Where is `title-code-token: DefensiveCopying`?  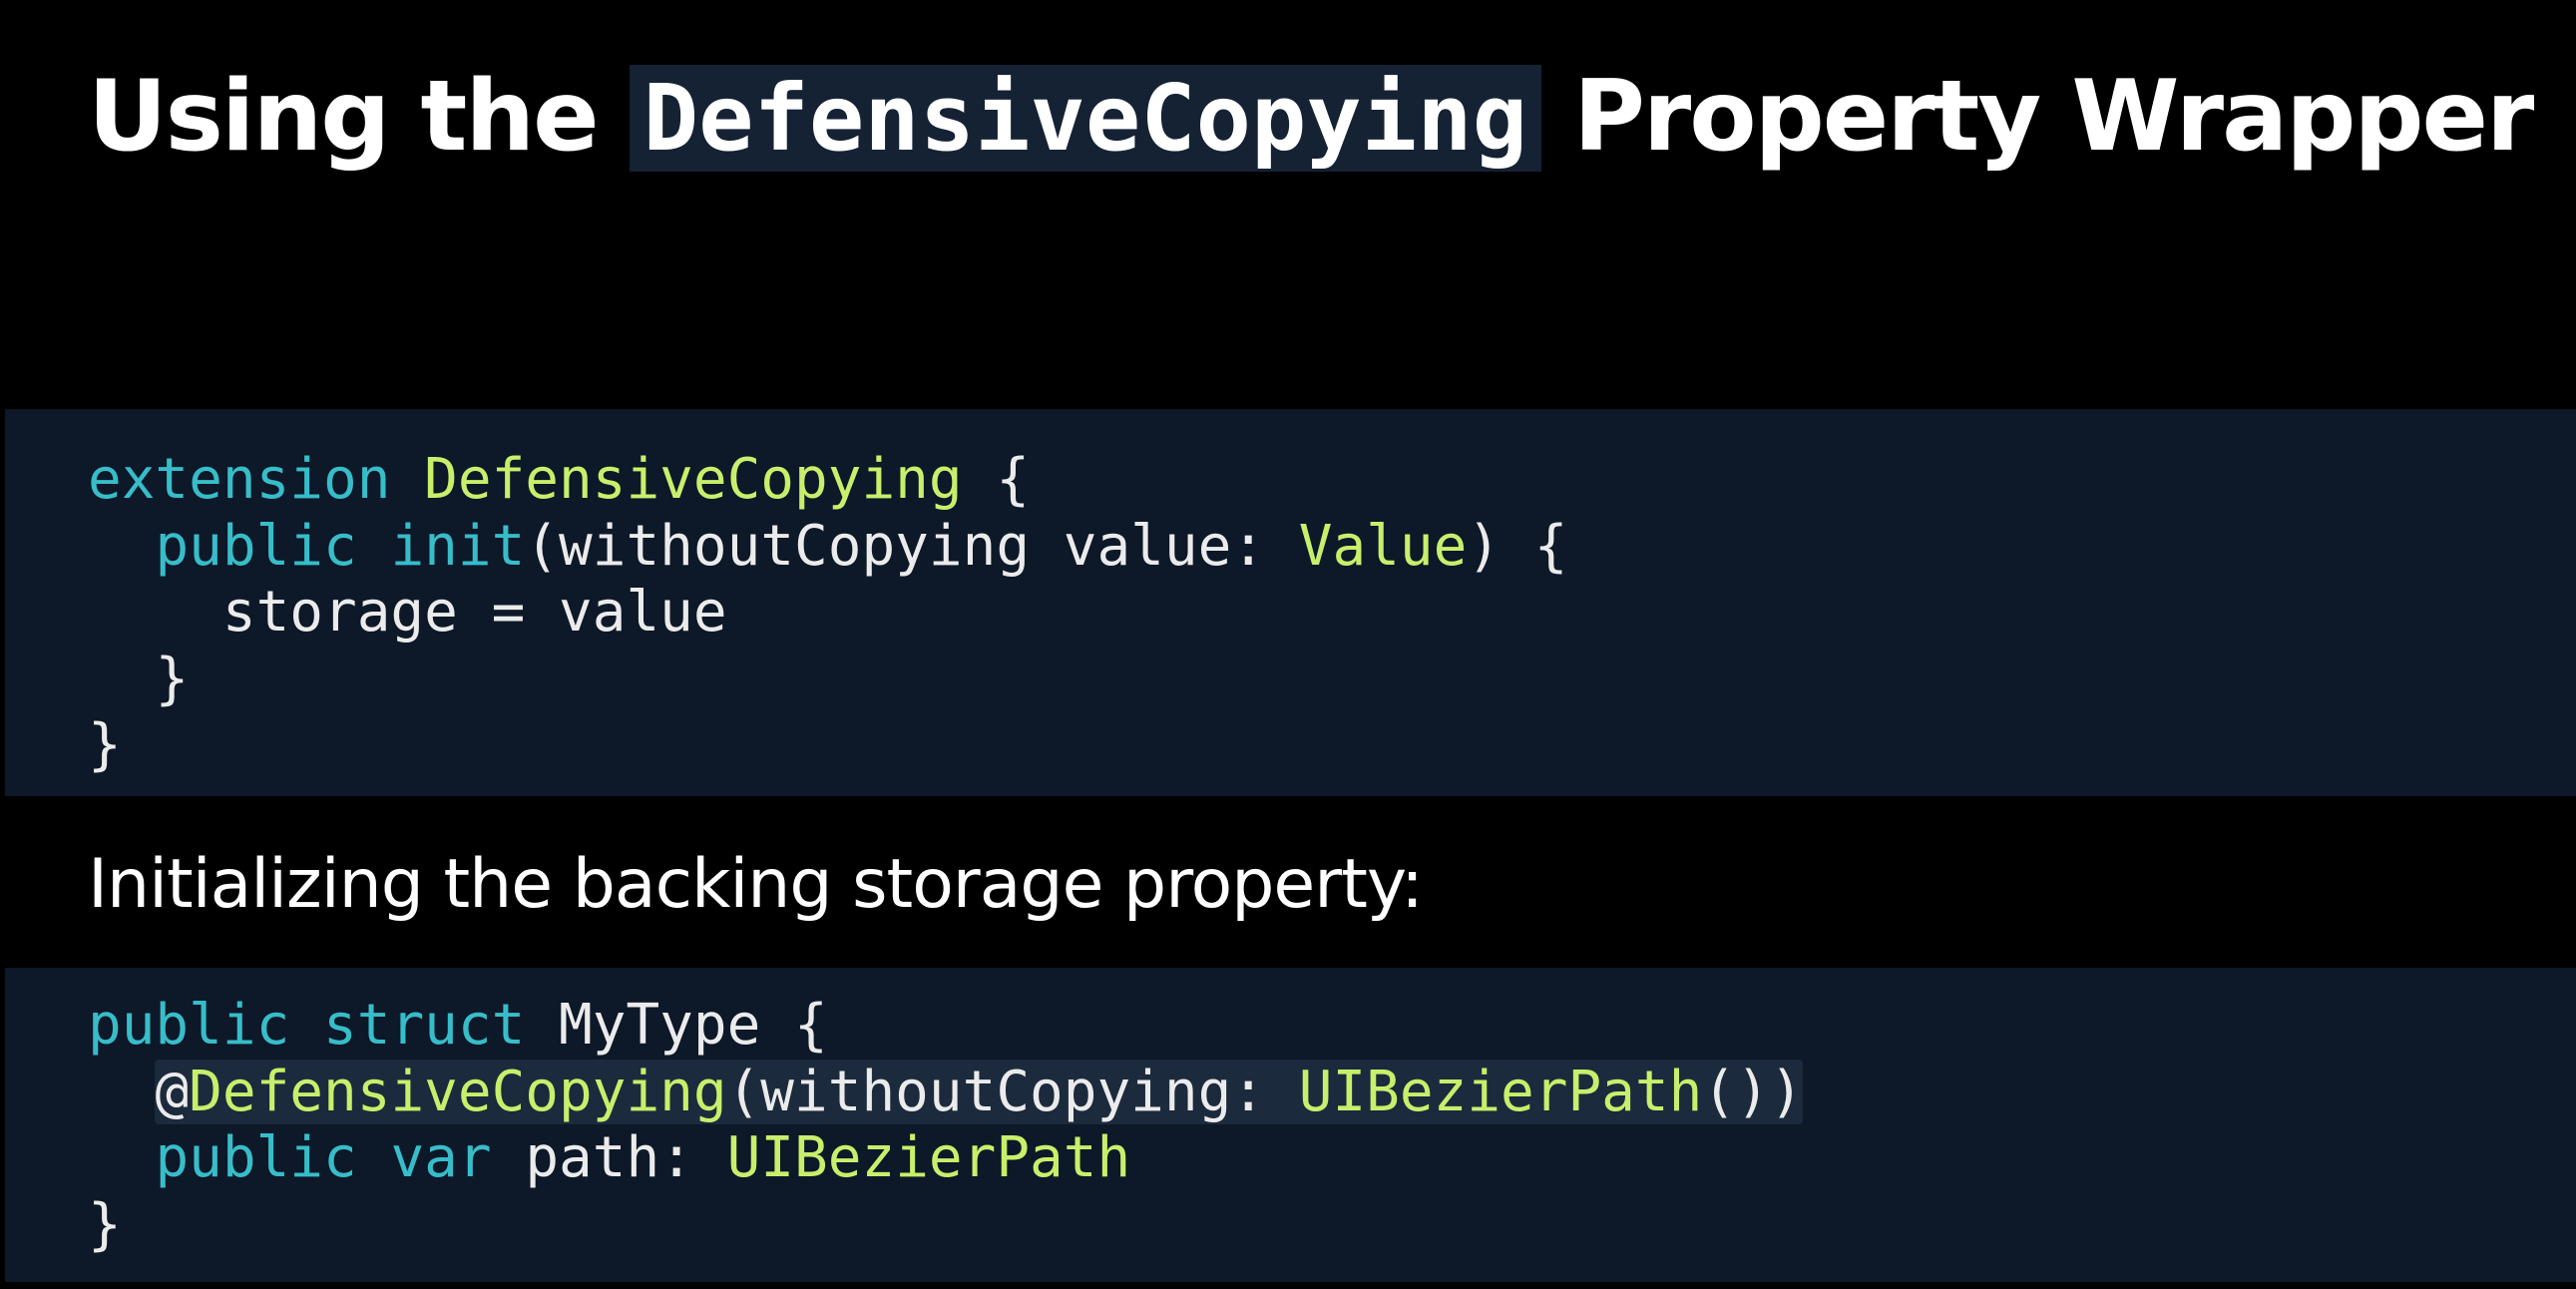 title-code-token: DefensiveCopying is located at coordinates (1085, 118).